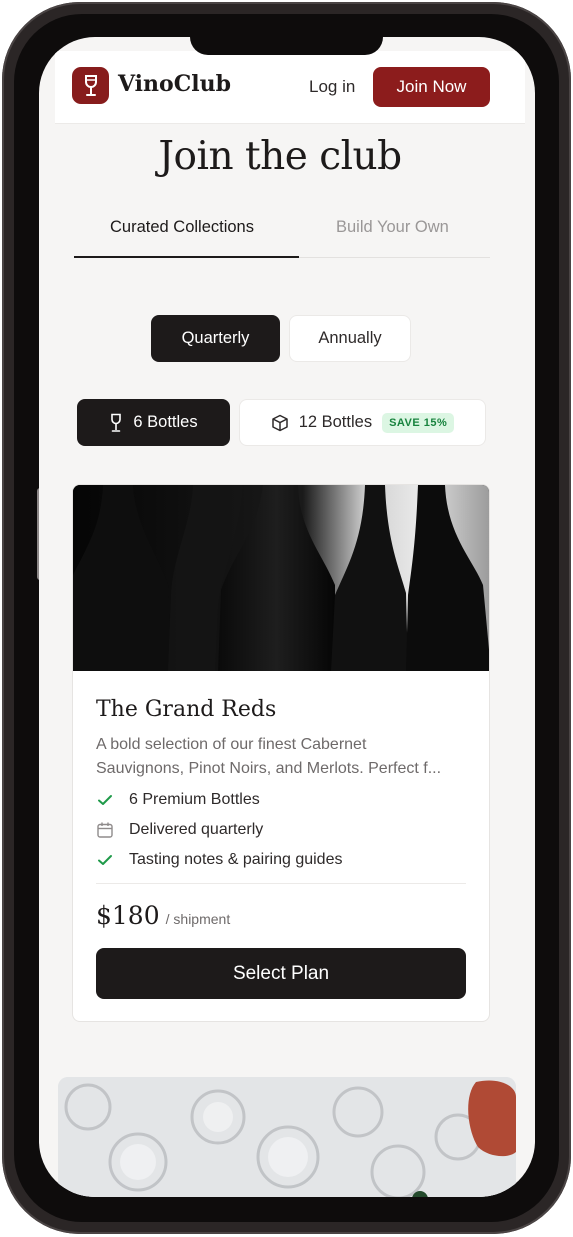 Image resolution: width=573 pixels, height=1237 pixels. I want to click on card-divider, so click(281, 883).